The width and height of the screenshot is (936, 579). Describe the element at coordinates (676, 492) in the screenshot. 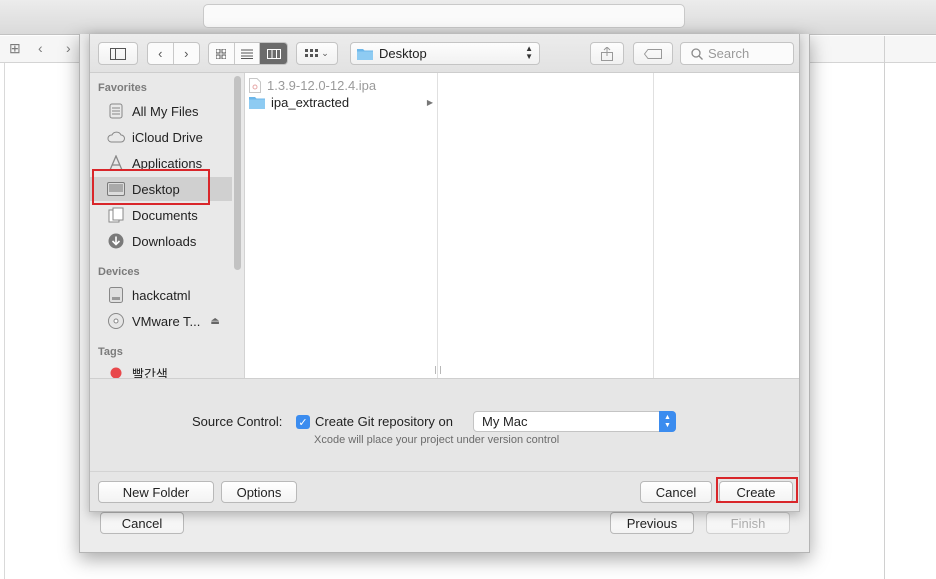

I see `cancel-button: Cancel` at that location.